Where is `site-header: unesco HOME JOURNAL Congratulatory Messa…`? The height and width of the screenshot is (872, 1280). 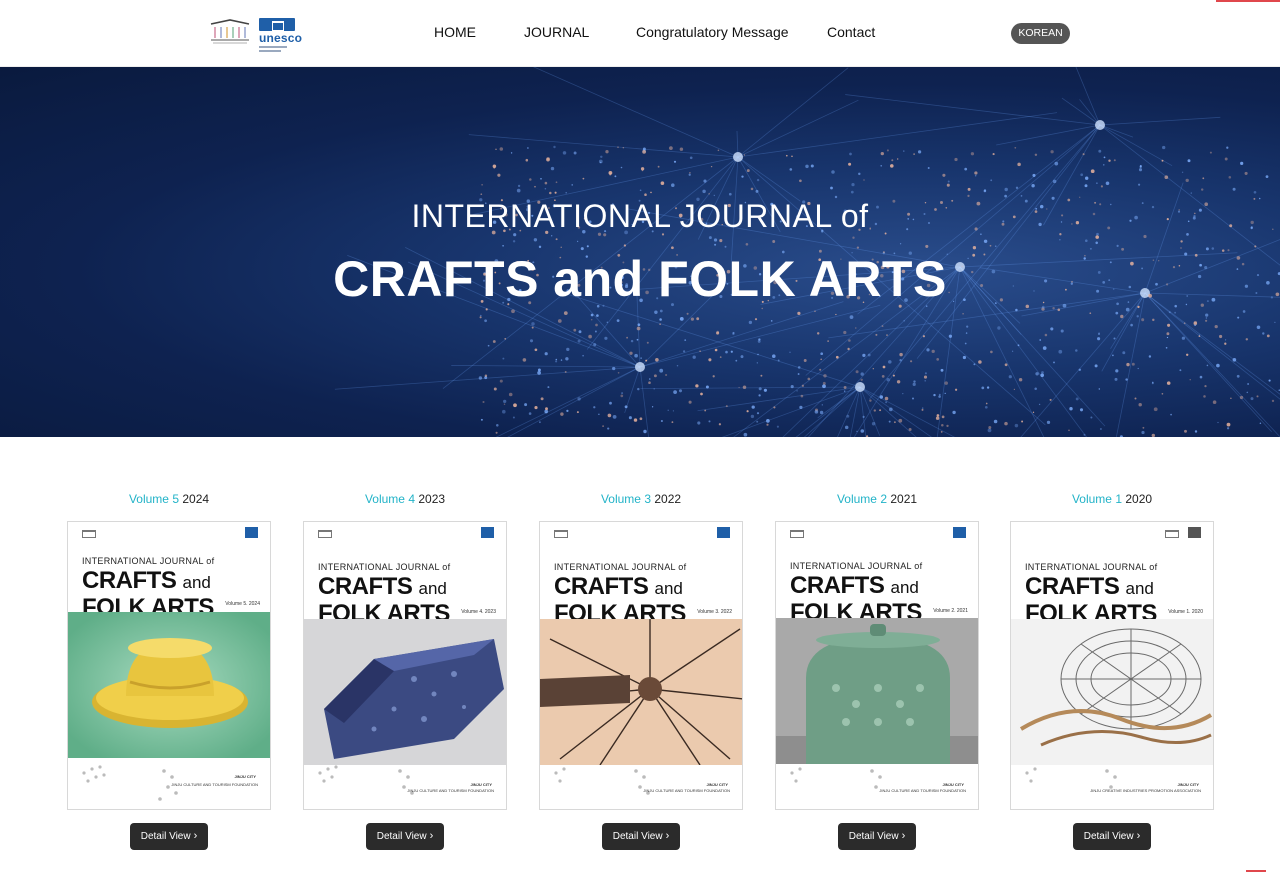 site-header: unesco HOME JOURNAL Congratulatory Messa… is located at coordinates (640, 33).